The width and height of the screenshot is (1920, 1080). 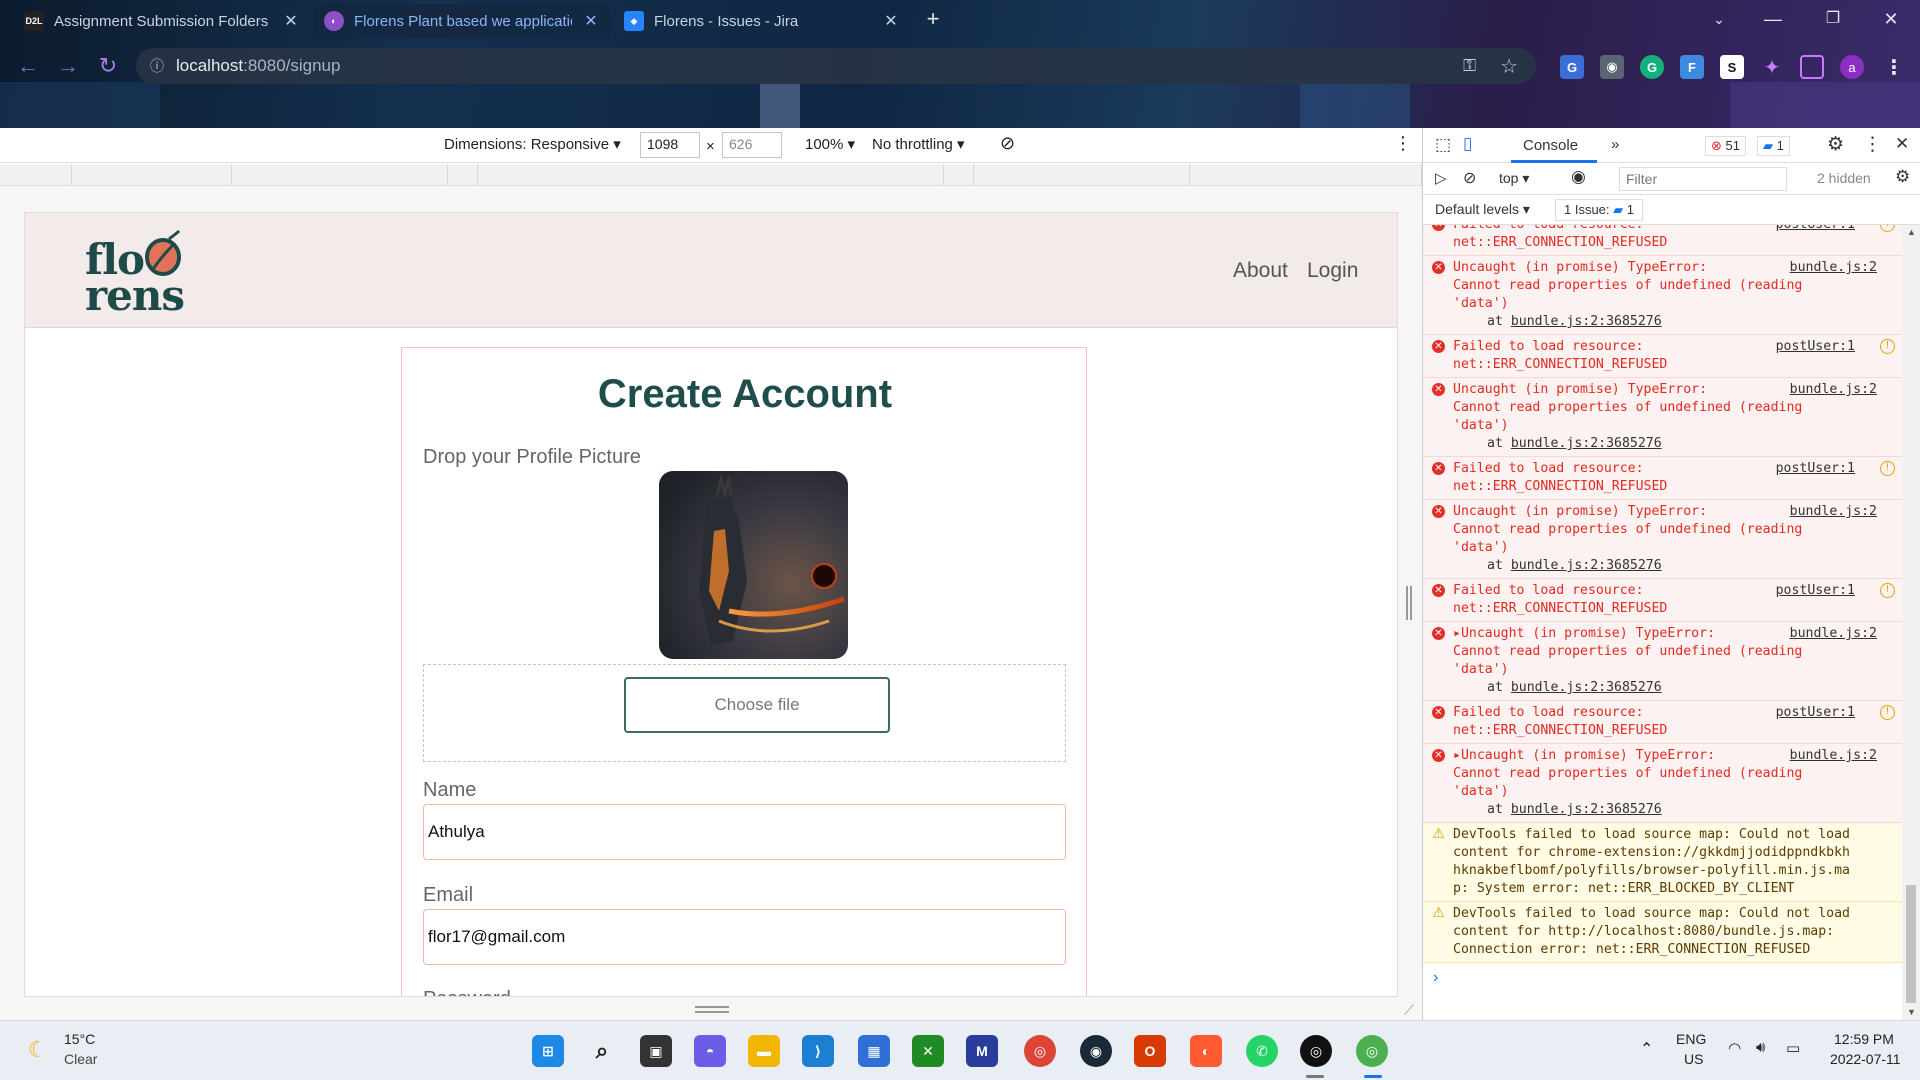 What do you see at coordinates (918, 144) in the screenshot?
I see `throttle-select: No throttling ▾` at bounding box center [918, 144].